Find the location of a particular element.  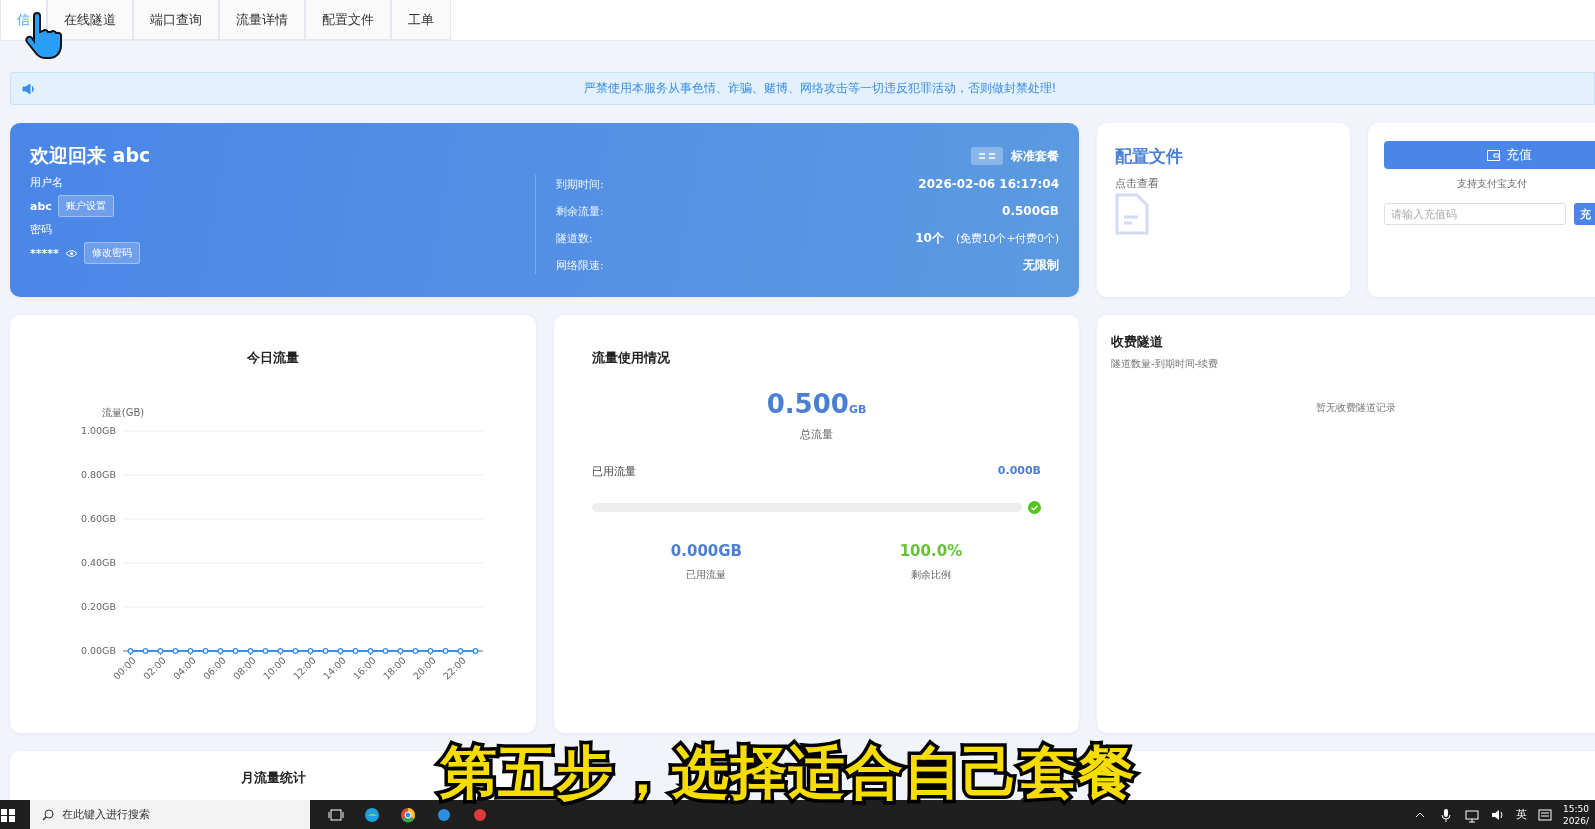

tick-label: 0.40GB is located at coordinates (98, 562).